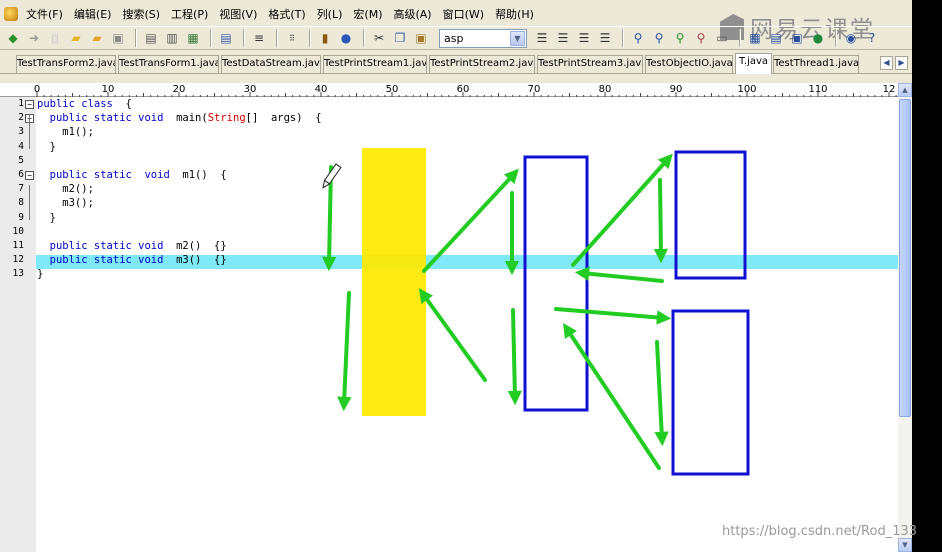 The image size is (942, 552). Describe the element at coordinates (820, 531) in the screenshot. I see `blog-watermark: https://blog.csdn.net/Rod_133` at that location.